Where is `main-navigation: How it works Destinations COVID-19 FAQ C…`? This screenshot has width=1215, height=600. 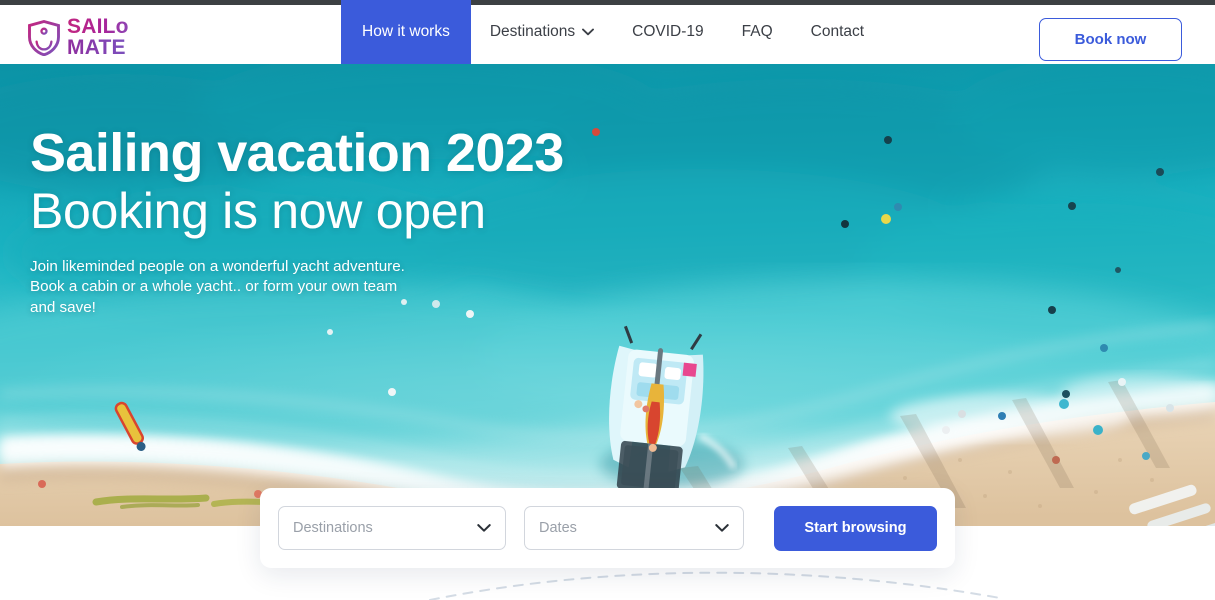
main-navigation: How it works Destinations COVID-19 FAQ C… is located at coordinates (612, 32).